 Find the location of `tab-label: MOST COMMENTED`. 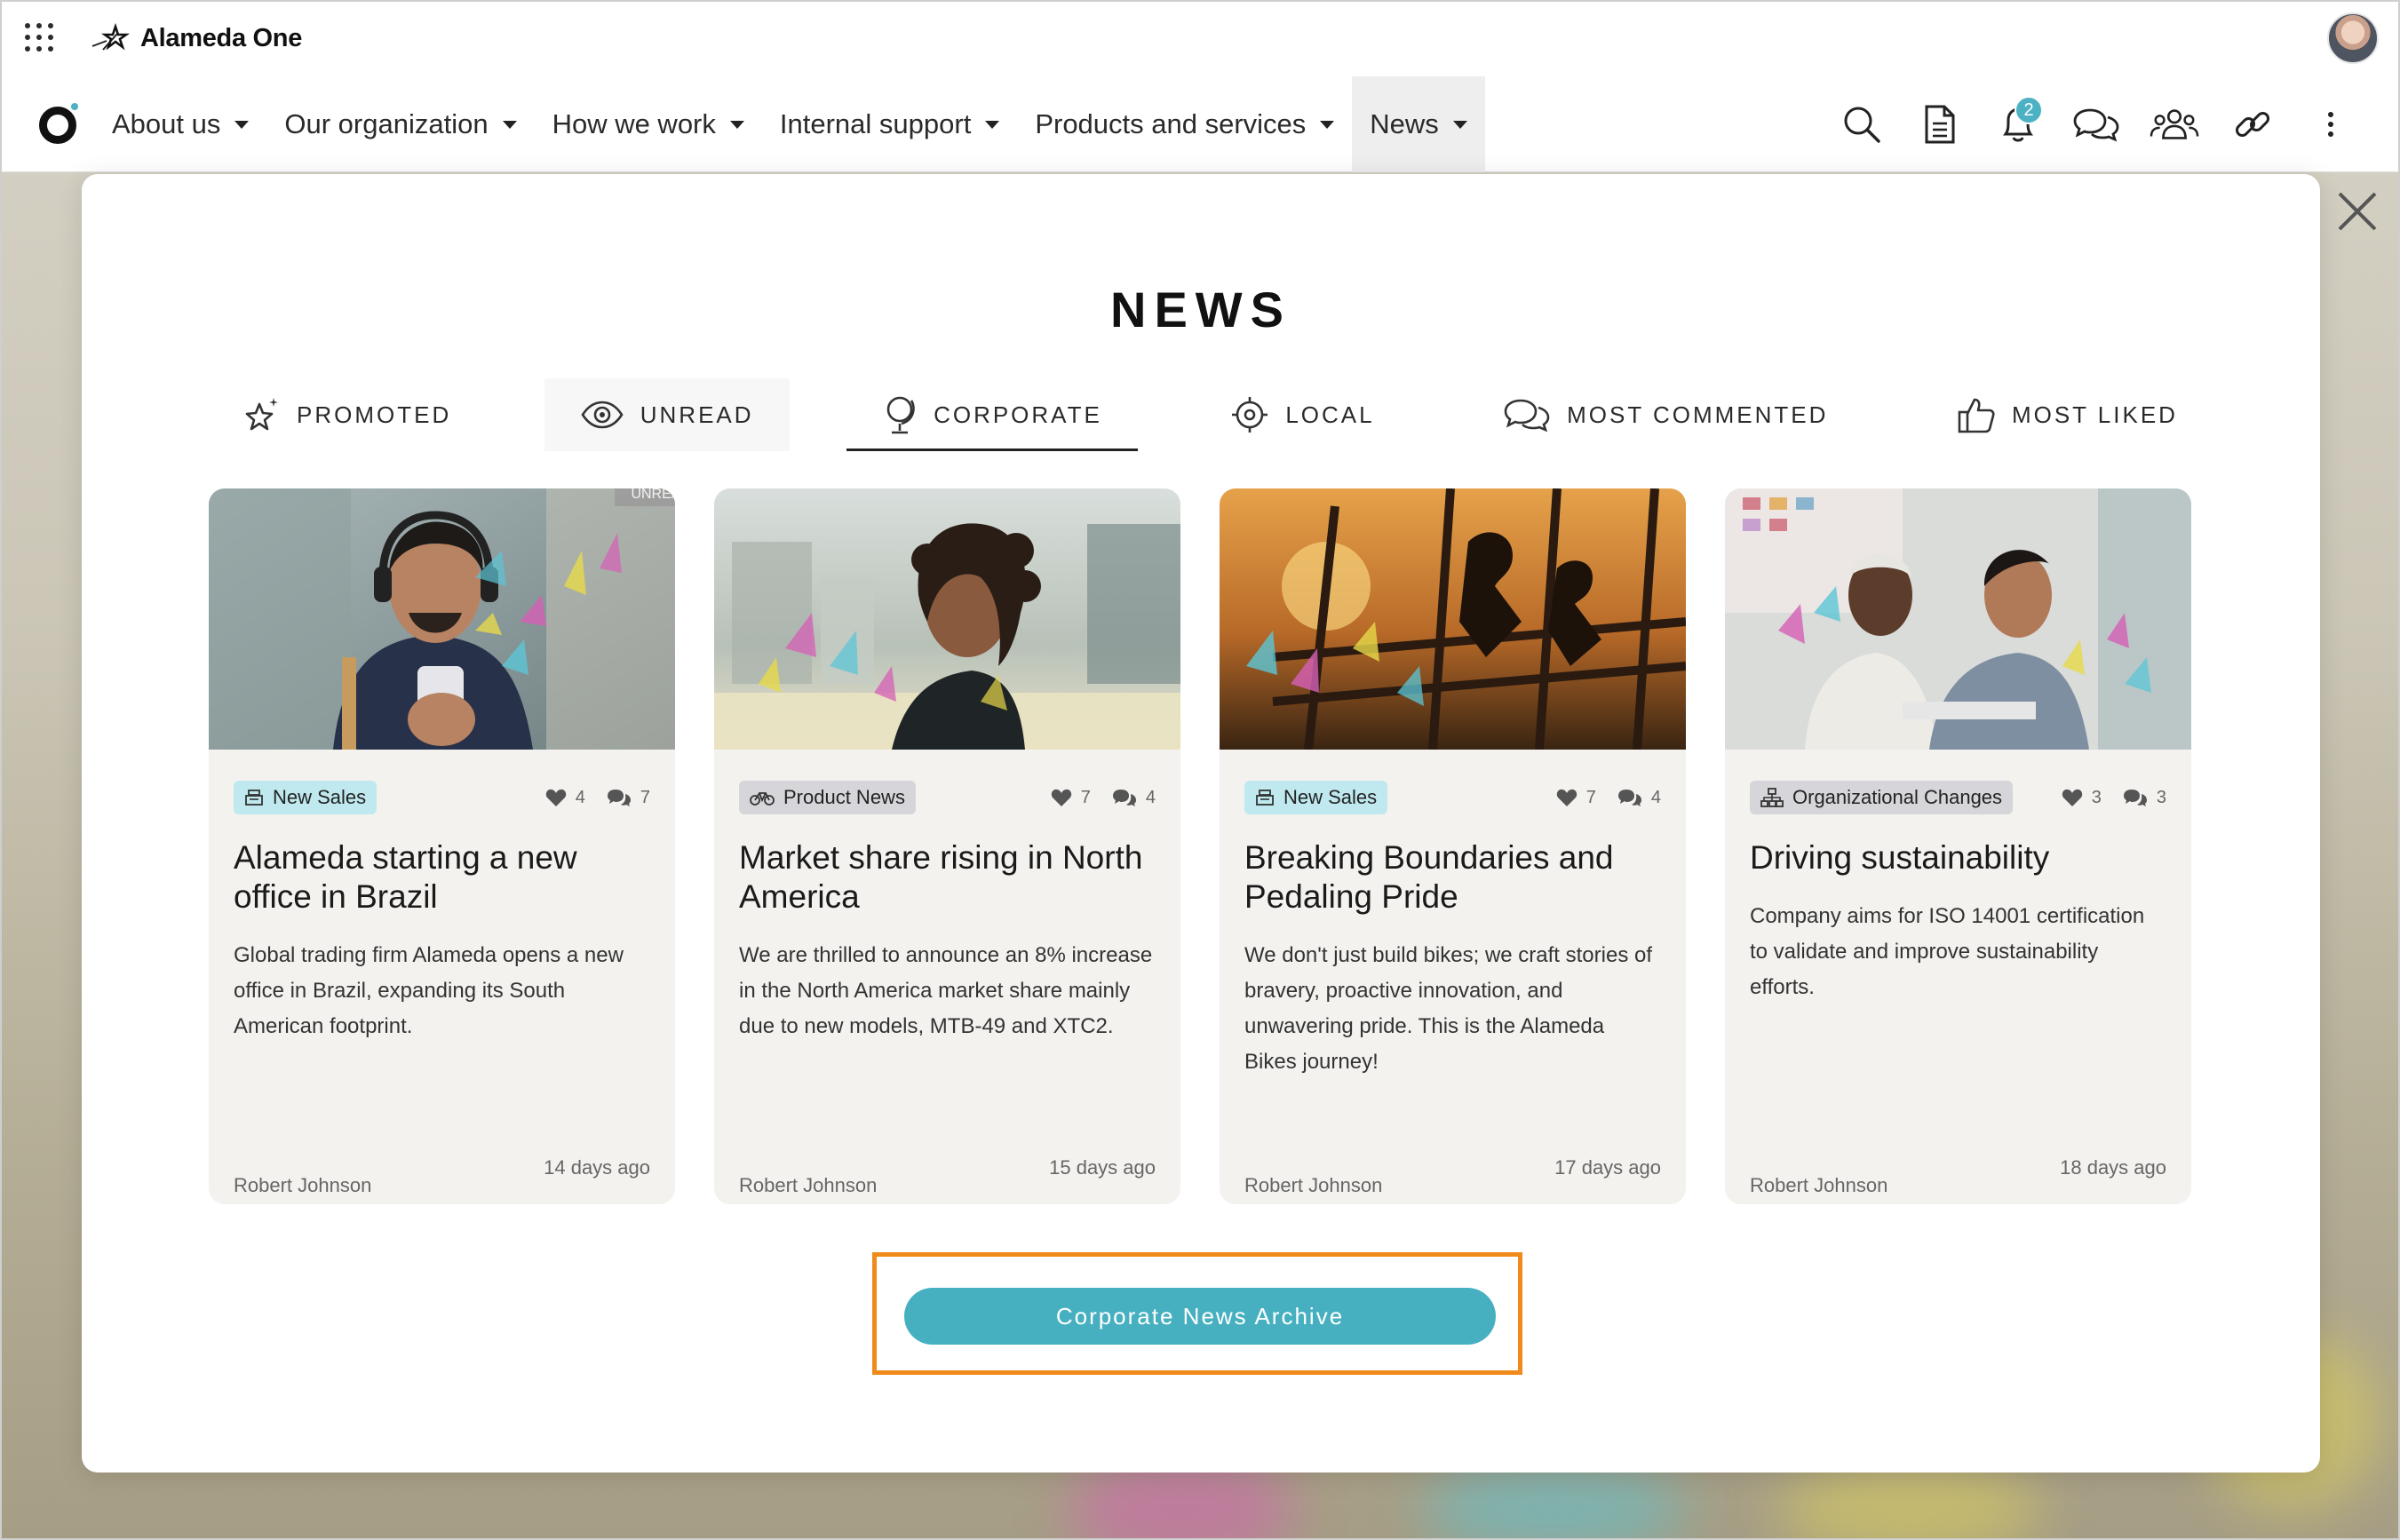

tab-label: MOST COMMENTED is located at coordinates (1698, 415).